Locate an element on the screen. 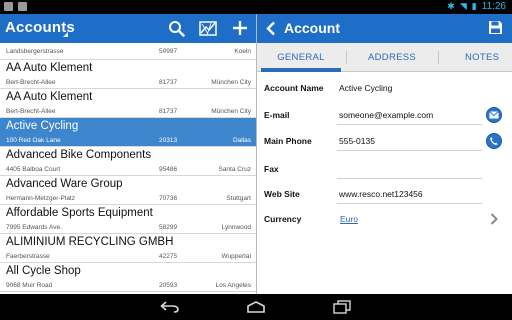  dropdown-caret-icon is located at coordinates (65, 34).